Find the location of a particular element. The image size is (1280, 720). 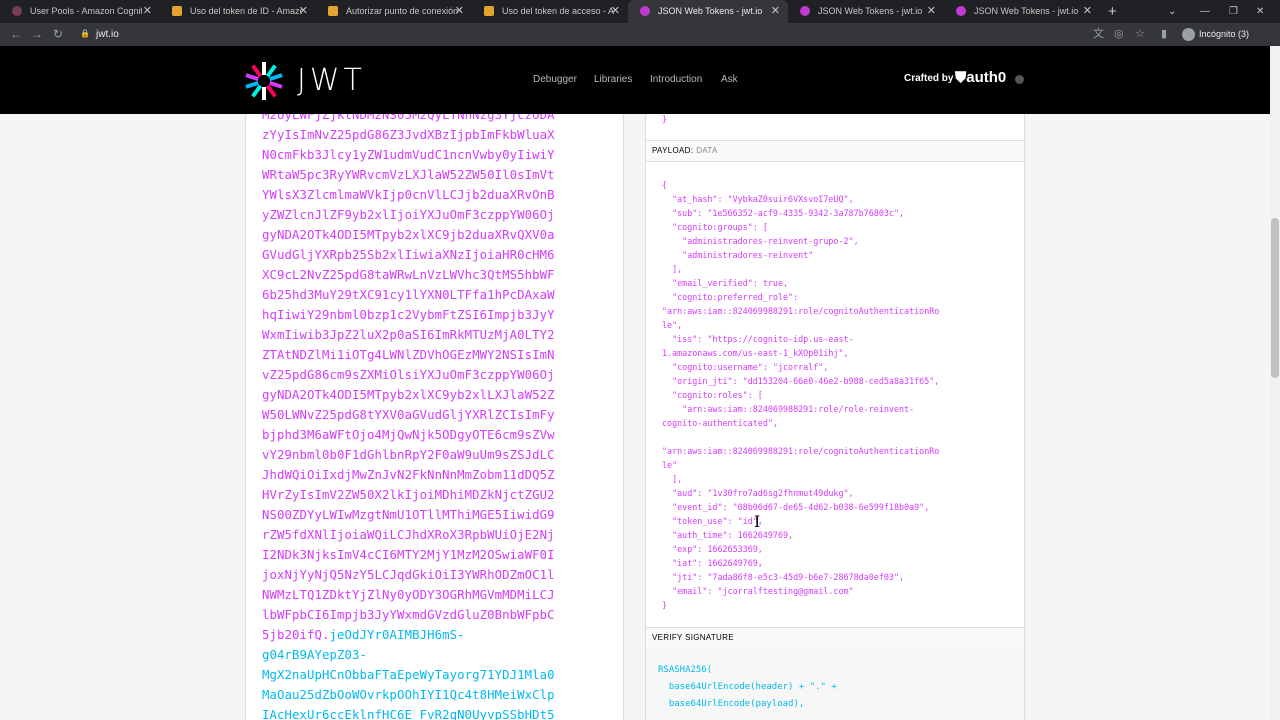

encoded-line: MaOau25dZbOoWOvrkpOOhIYI1Qc4t8HMeiWxClp is located at coordinates (408, 695).